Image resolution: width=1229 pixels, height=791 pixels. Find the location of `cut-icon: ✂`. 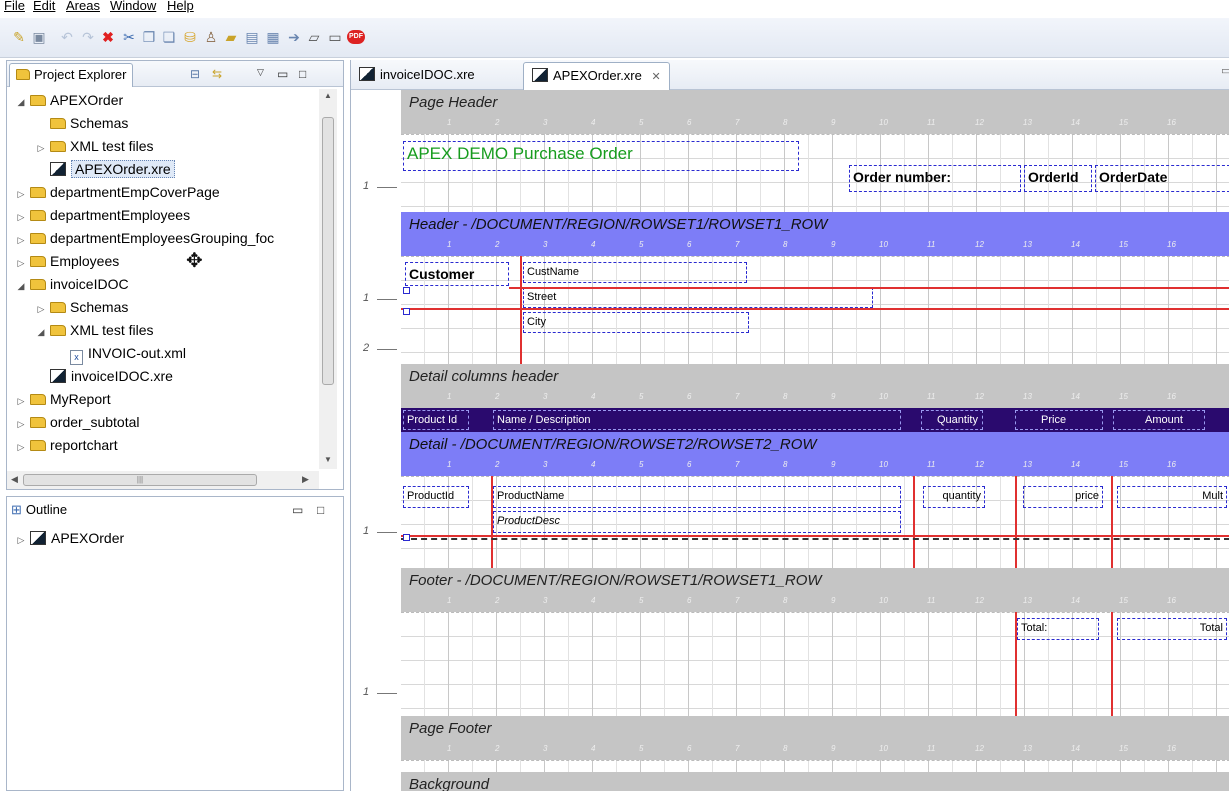

cut-icon: ✂ is located at coordinates (129, 37).